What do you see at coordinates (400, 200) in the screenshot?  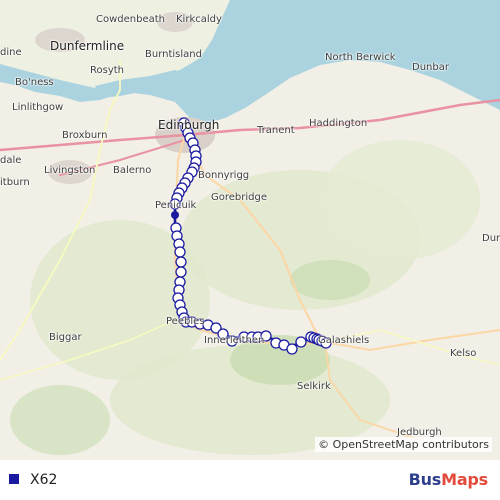 I see `hills-area` at bounding box center [400, 200].